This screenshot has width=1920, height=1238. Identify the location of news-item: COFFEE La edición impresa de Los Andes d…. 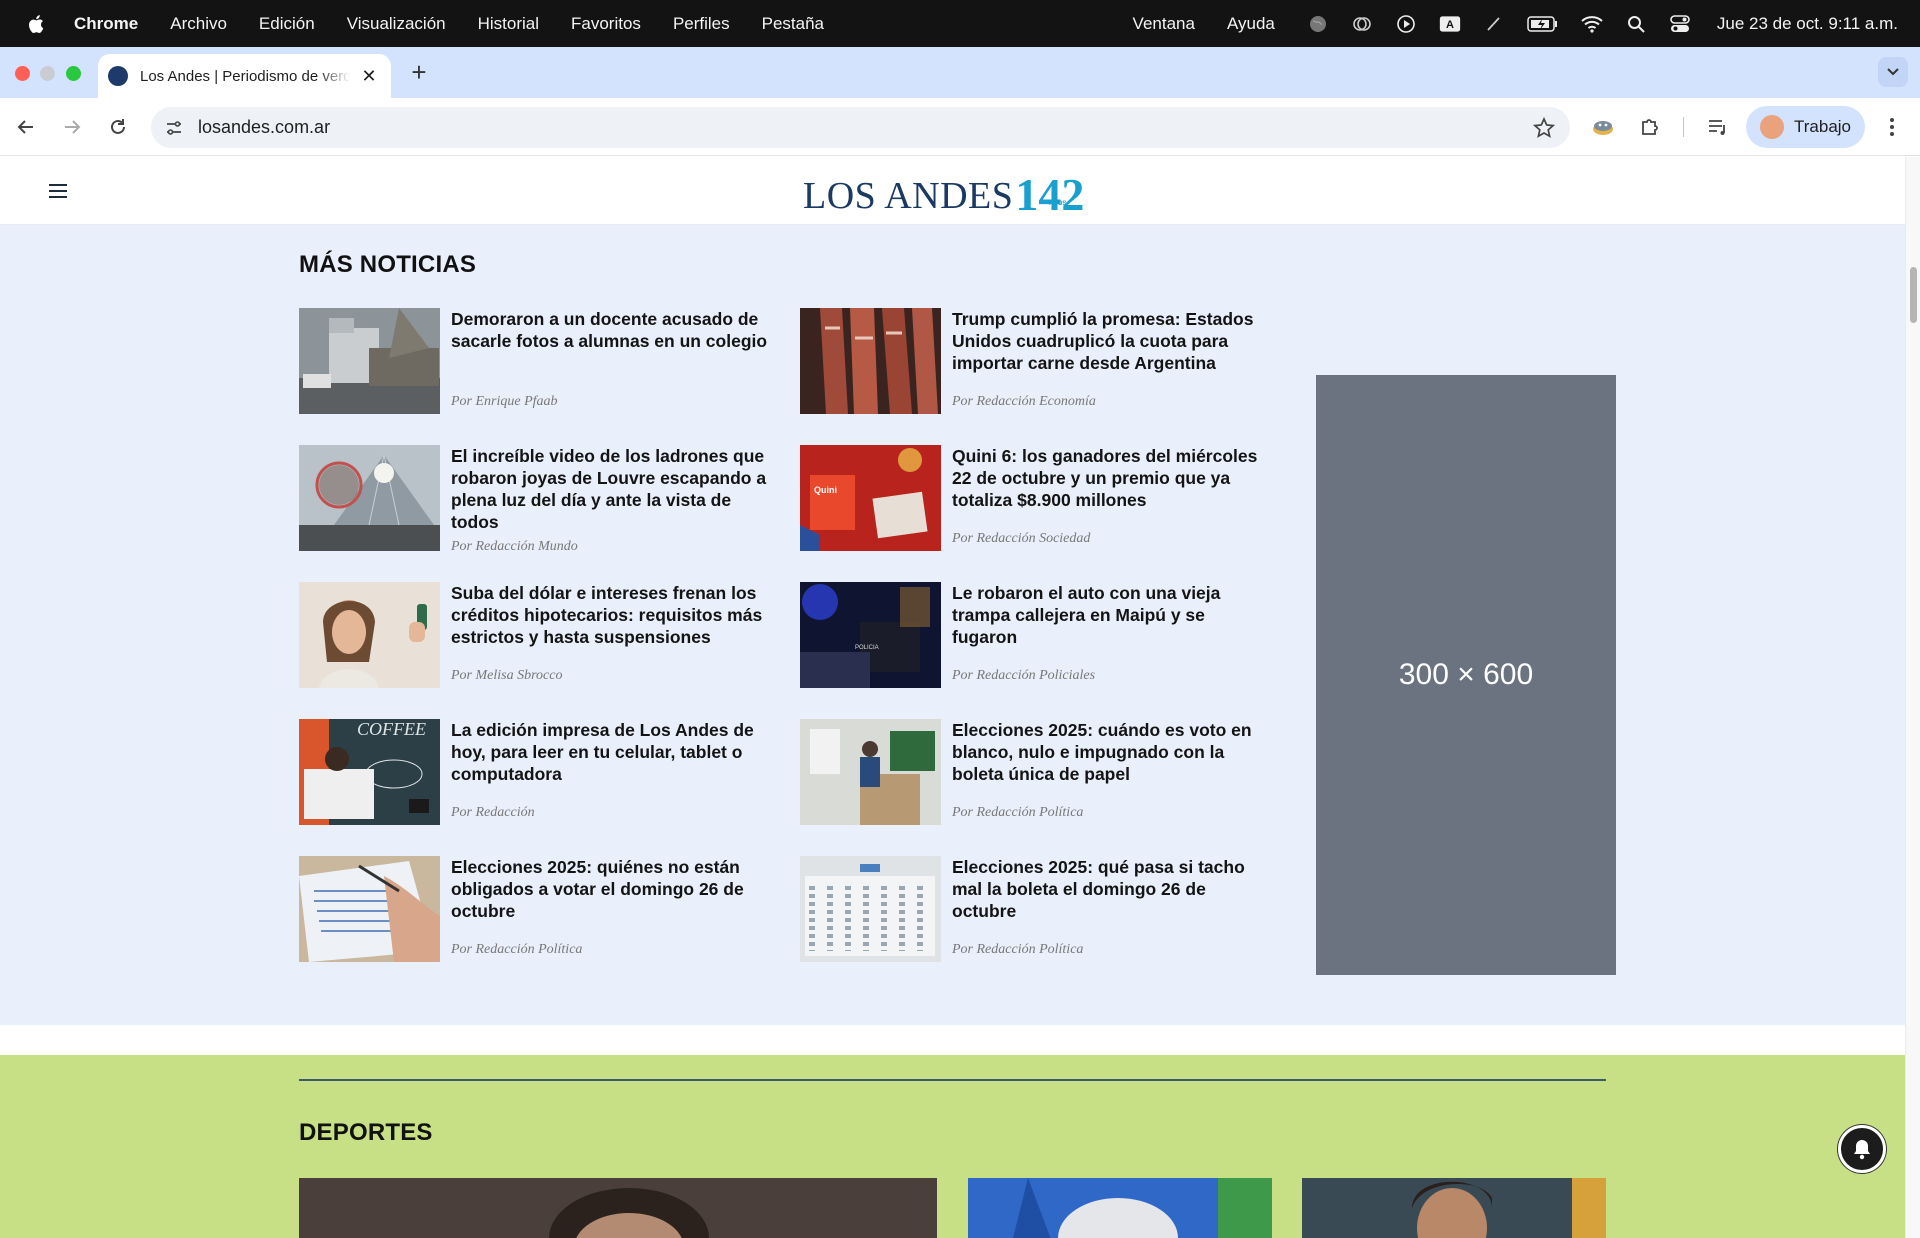
(539, 772).